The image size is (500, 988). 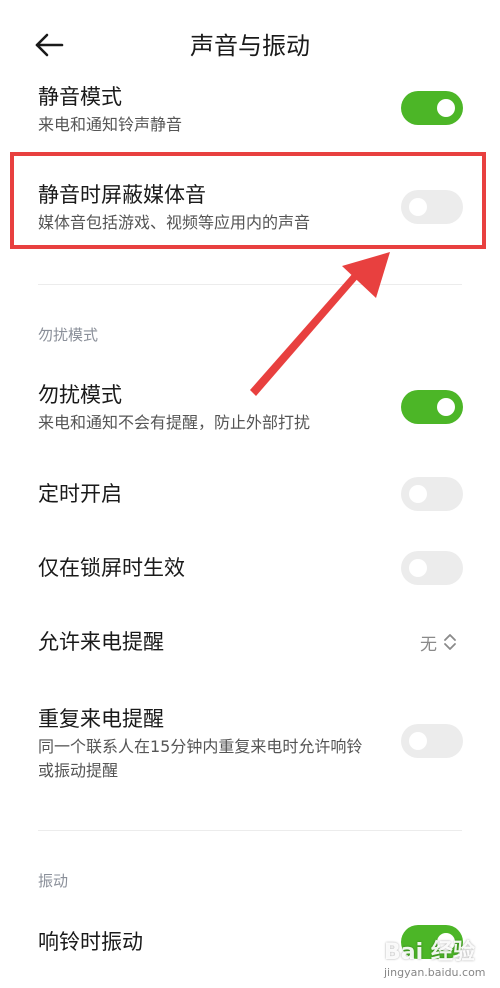 What do you see at coordinates (110, 124) in the screenshot?
I see `setting-subtitle: 来电和通知铃声静音` at bounding box center [110, 124].